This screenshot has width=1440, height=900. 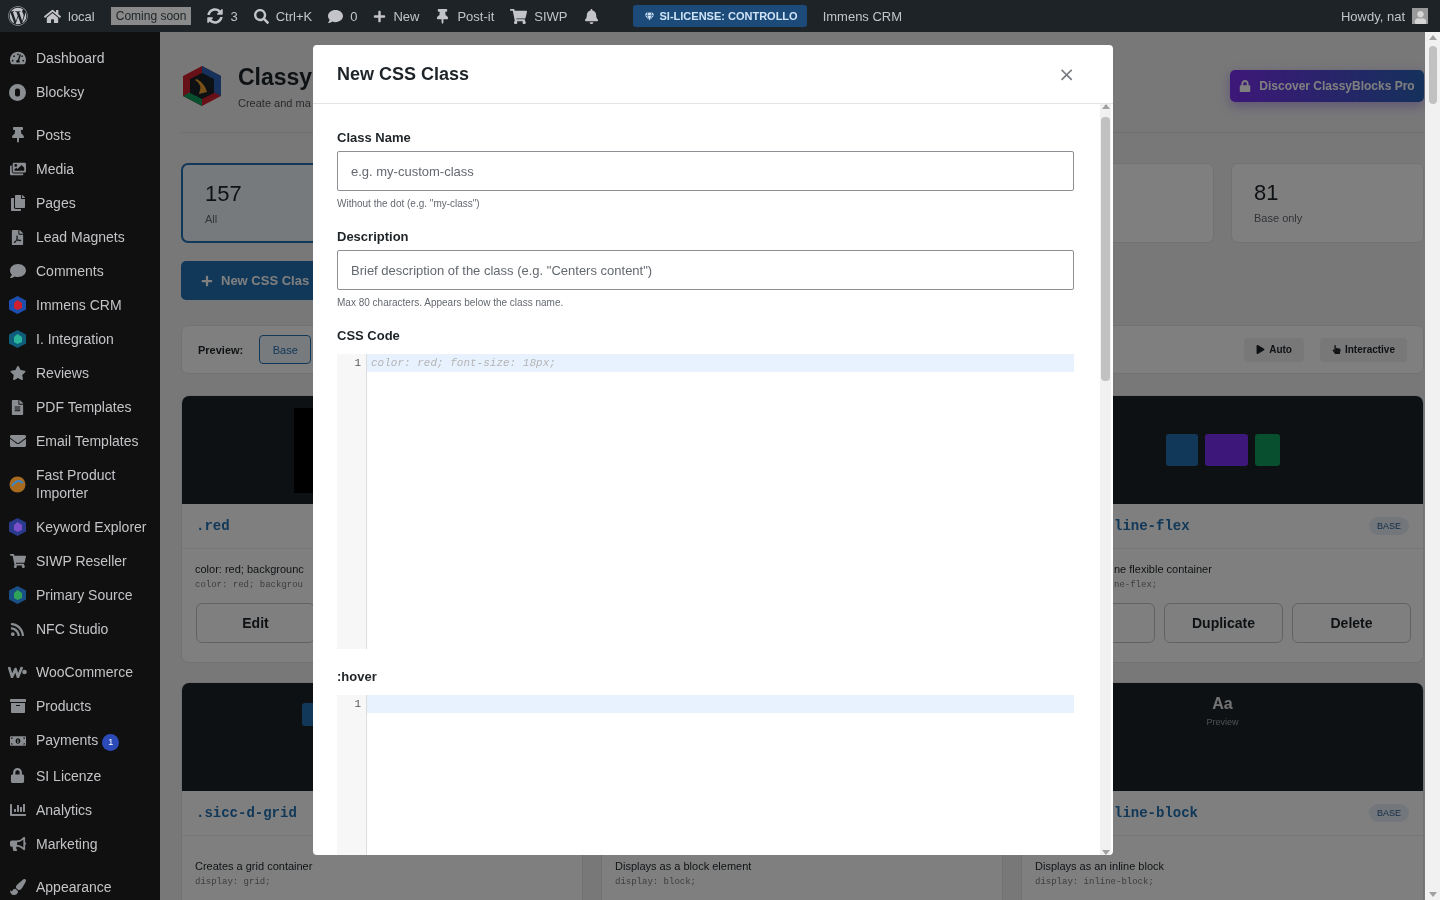 I want to click on menu-item: Blocksy, so click(x=80, y=92).